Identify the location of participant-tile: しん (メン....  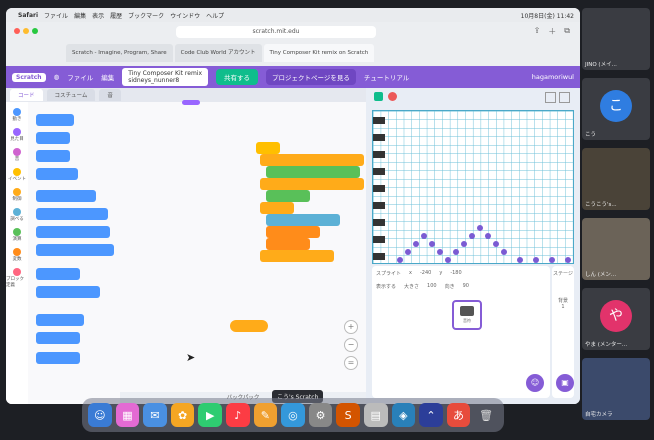
(616, 249).